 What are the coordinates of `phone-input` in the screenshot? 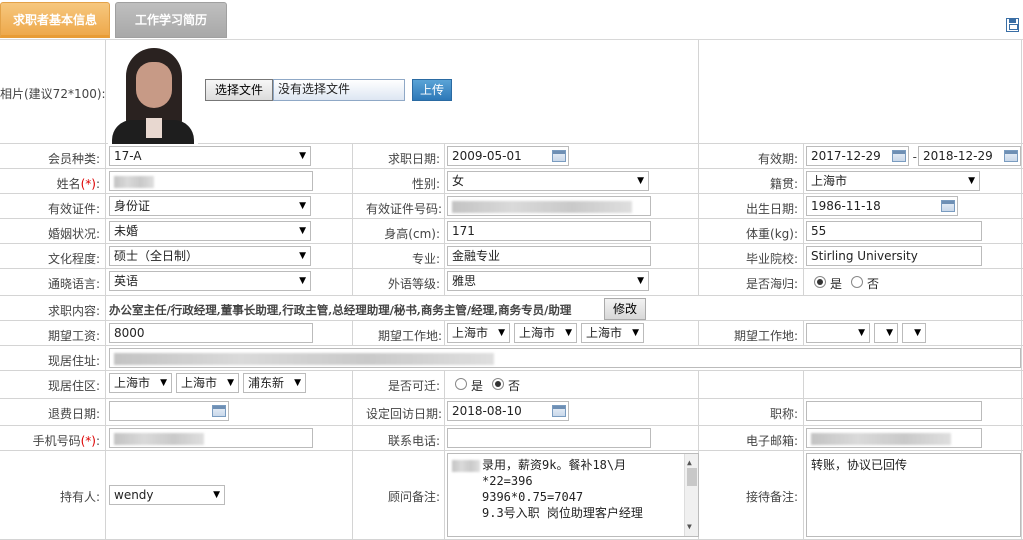 It's located at (549, 438).